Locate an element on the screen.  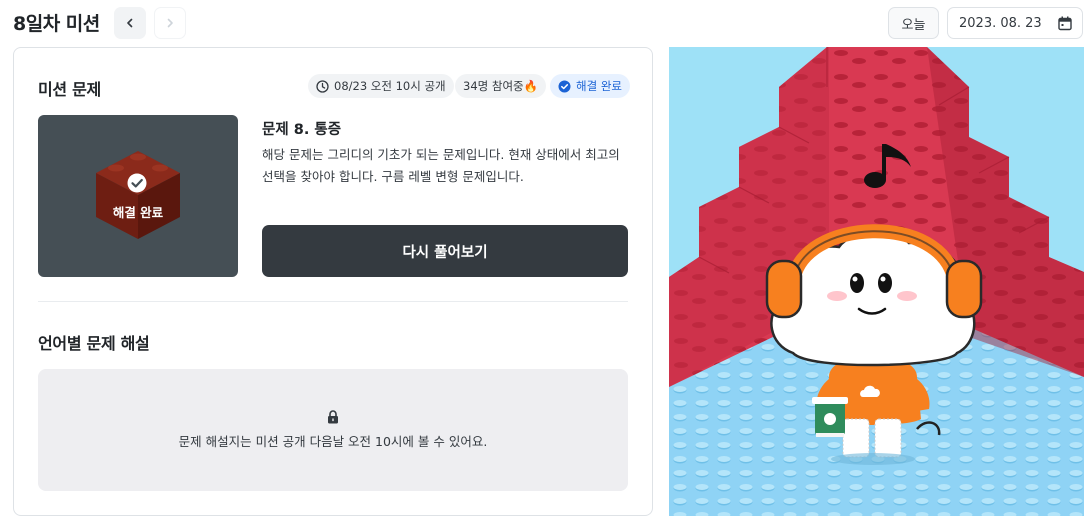
next-day-button is located at coordinates (170, 23).